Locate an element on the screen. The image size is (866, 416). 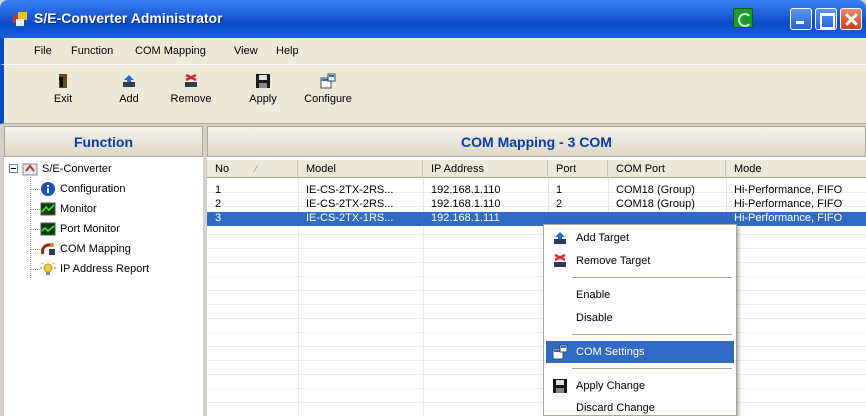
menu-help: Help is located at coordinates (287, 51).